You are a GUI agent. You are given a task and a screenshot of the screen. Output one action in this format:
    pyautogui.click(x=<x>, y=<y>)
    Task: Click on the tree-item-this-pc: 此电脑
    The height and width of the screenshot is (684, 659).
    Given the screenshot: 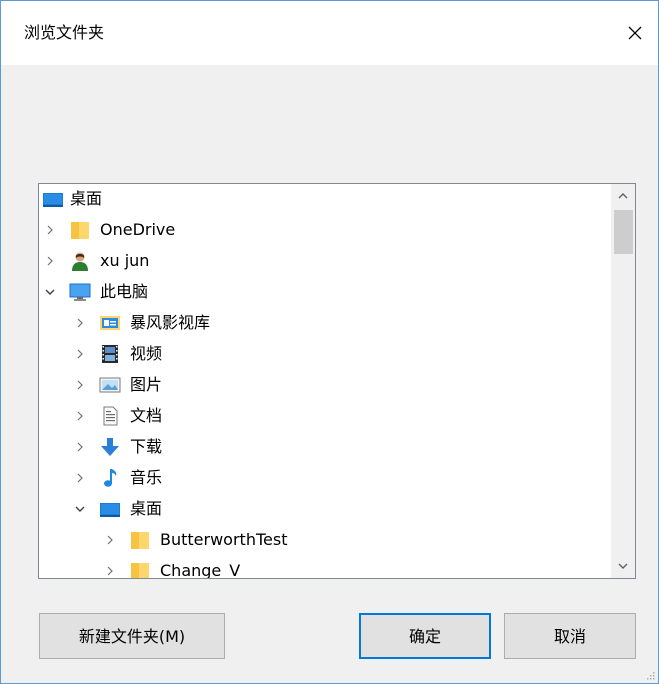 What is the action you would take?
    pyautogui.click(x=324, y=292)
    